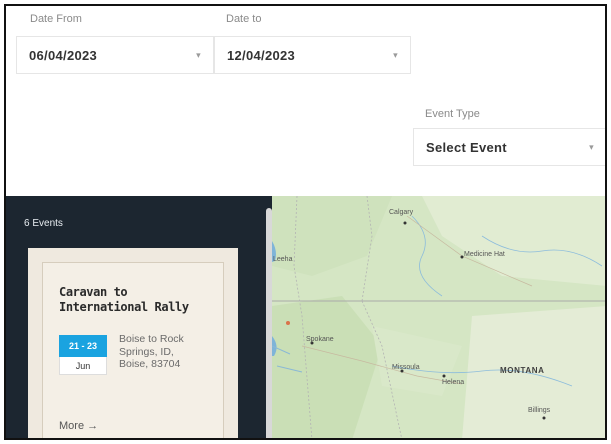  What do you see at coordinates (83, 346) in the screenshot?
I see `event-date-range: 21 - 23` at bounding box center [83, 346].